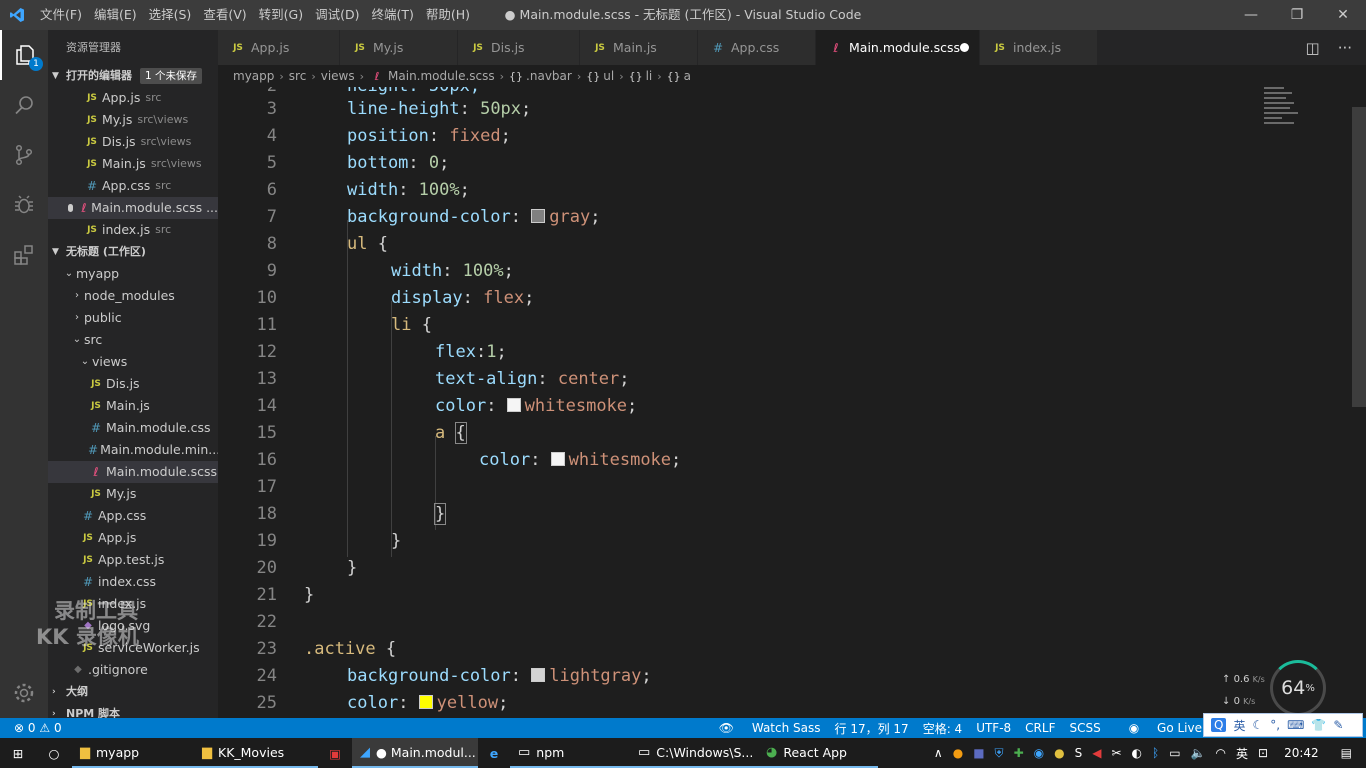 This screenshot has height=768, width=1366. What do you see at coordinates (24, 693) in the screenshot?
I see `manage-activity` at bounding box center [24, 693].